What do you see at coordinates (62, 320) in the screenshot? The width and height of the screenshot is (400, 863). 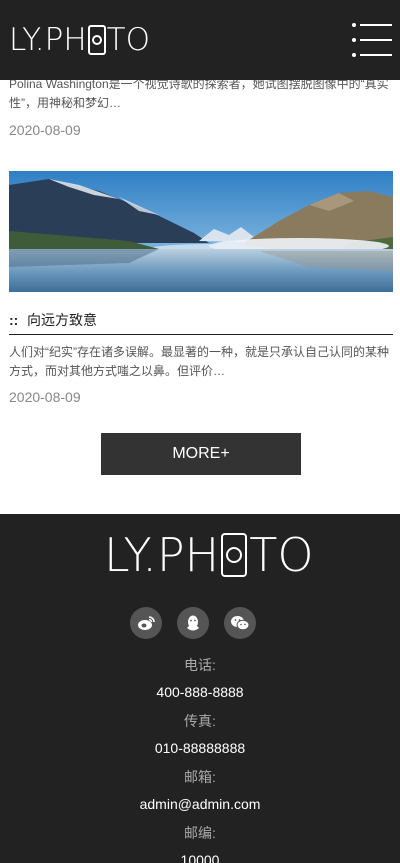 I see `news-title: 向远方致意` at bounding box center [62, 320].